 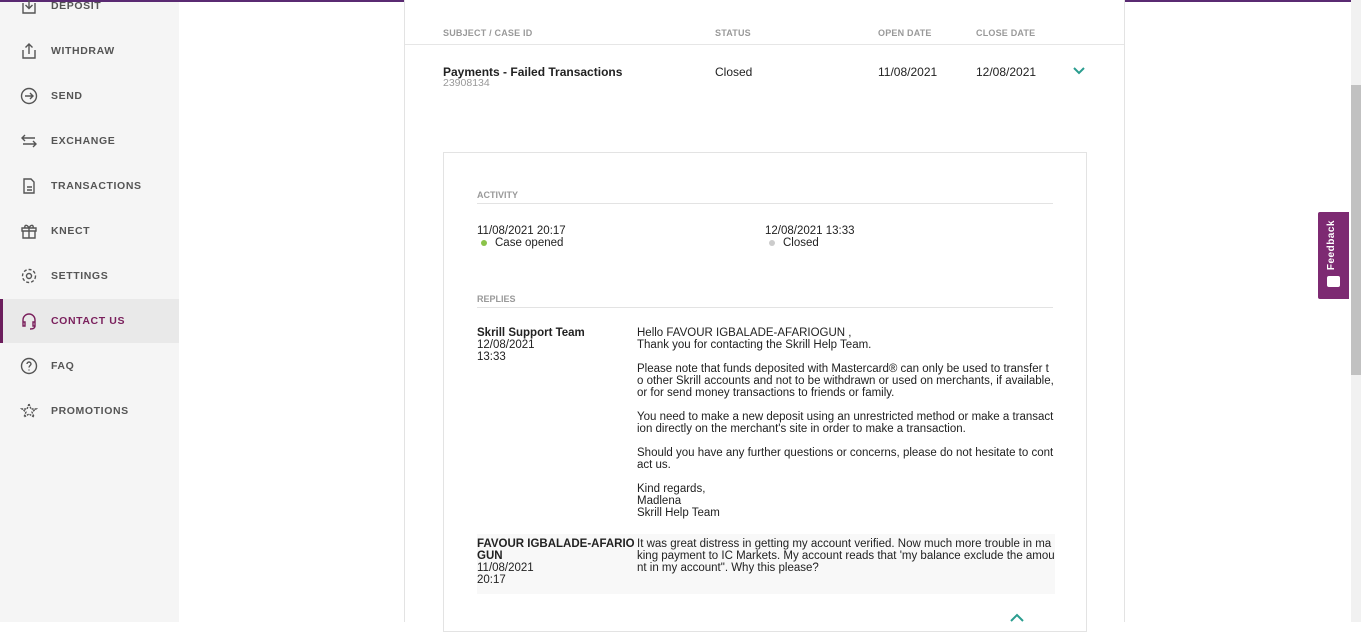 I want to click on sidebar-item-settings: SETTINGS, so click(x=89, y=276).